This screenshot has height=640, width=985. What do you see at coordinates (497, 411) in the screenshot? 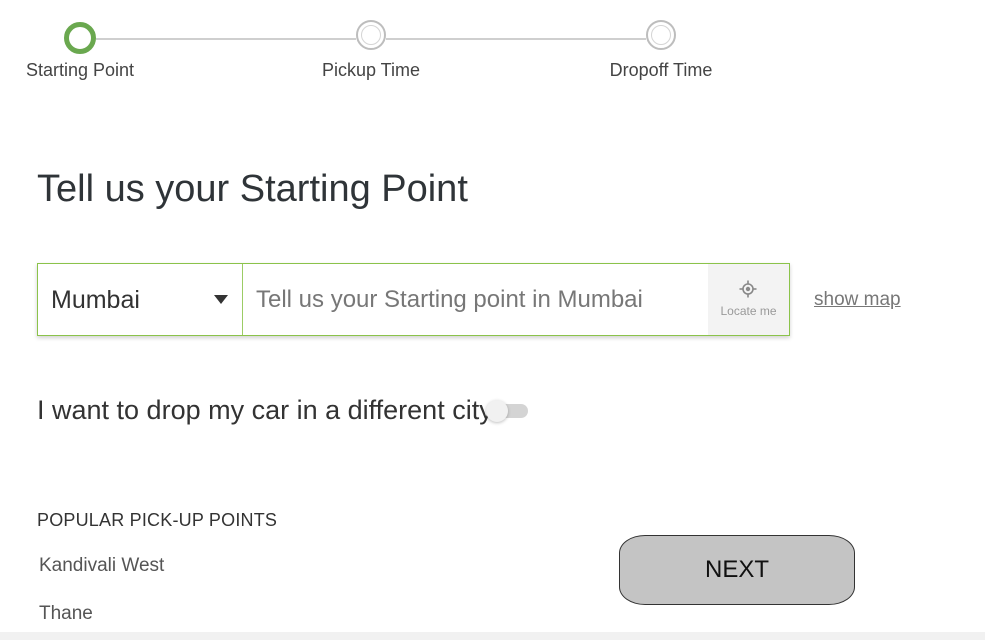
I see `toggle-knob` at bounding box center [497, 411].